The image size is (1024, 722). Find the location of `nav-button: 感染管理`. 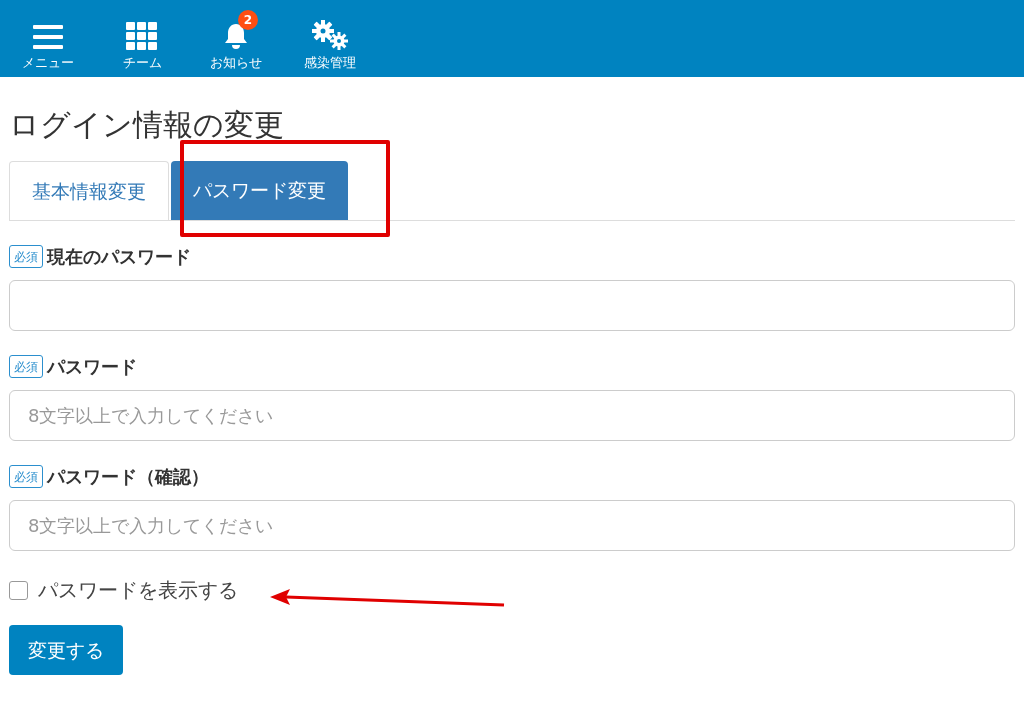

nav-button: 感染管理 is located at coordinates (330, 38).